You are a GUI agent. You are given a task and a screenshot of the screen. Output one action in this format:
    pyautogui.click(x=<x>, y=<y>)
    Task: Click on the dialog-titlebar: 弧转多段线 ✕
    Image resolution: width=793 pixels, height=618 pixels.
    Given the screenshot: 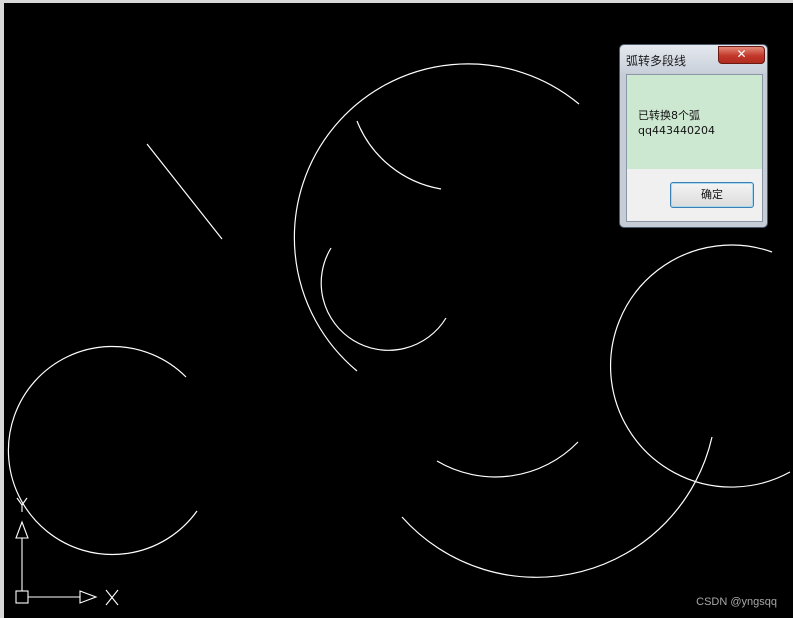 What is the action you would take?
    pyautogui.click(x=693, y=59)
    